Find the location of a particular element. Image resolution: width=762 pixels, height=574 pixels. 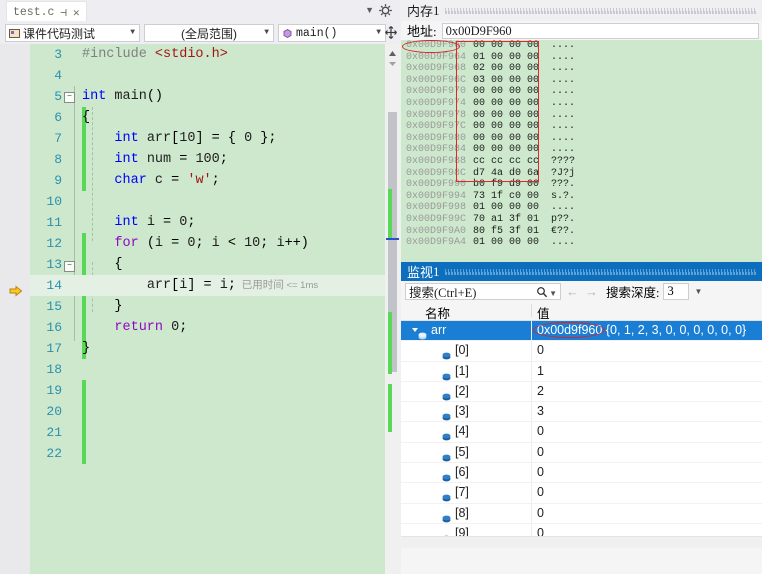

memory-row: 0x00D9F99C 70 a1 3f 01 p??. is located at coordinates (581, 220).